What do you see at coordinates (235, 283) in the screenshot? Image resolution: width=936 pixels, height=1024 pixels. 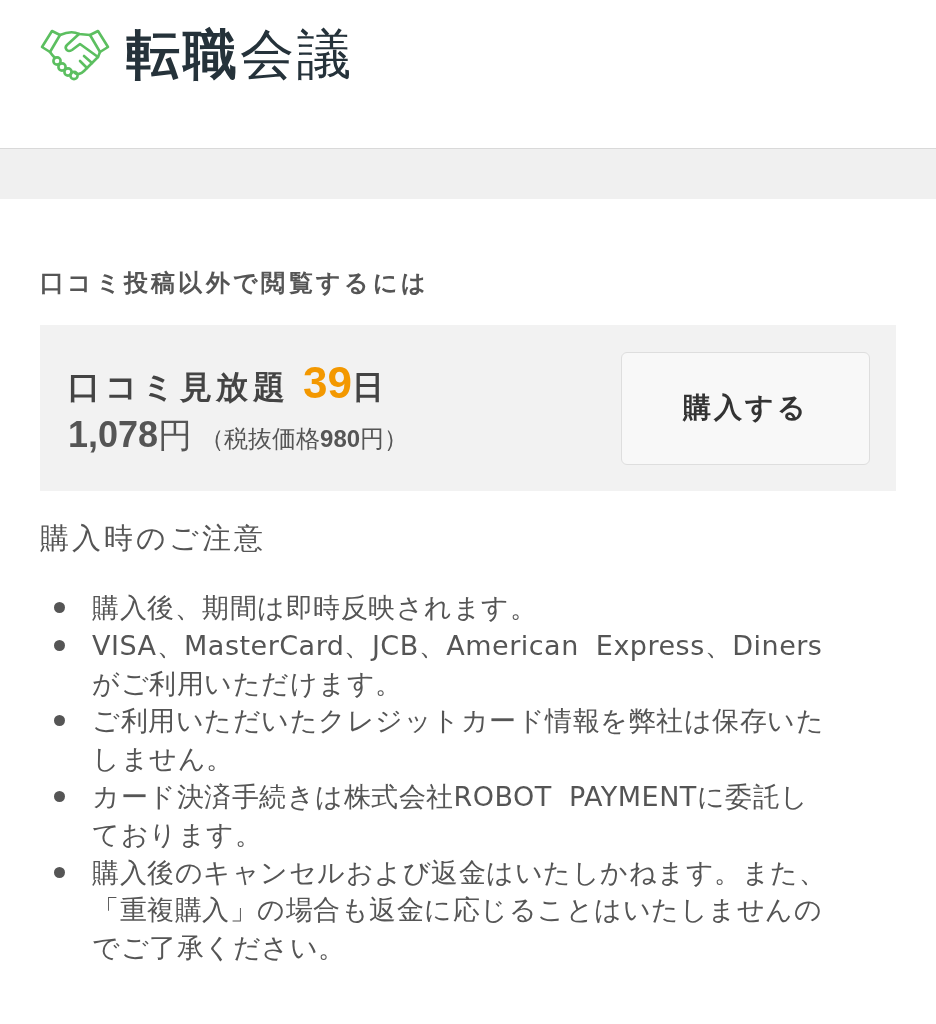 I see `section-heading: 口コミ投稿以外で閲覧するには` at bounding box center [235, 283].